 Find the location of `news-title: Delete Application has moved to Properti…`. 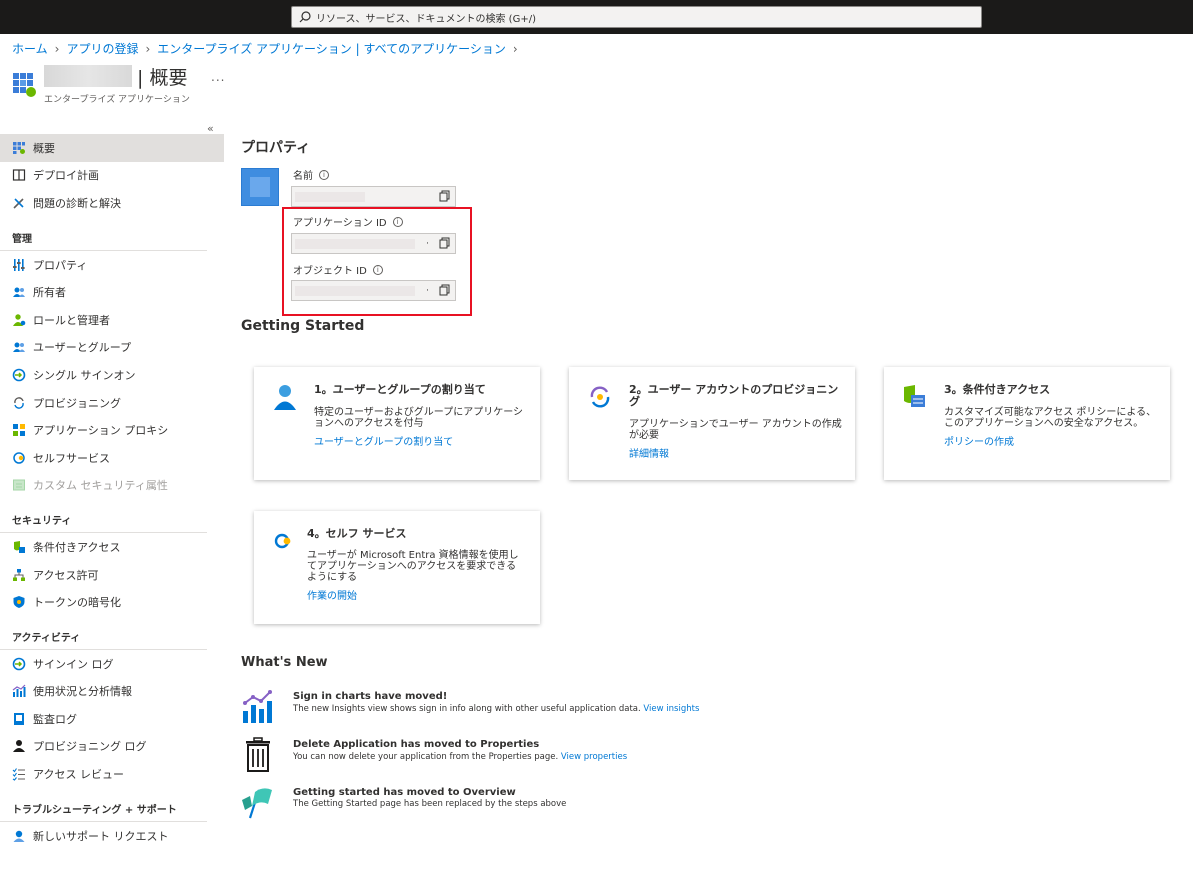

news-title: Delete Application has moved to Properti… is located at coordinates (416, 744).